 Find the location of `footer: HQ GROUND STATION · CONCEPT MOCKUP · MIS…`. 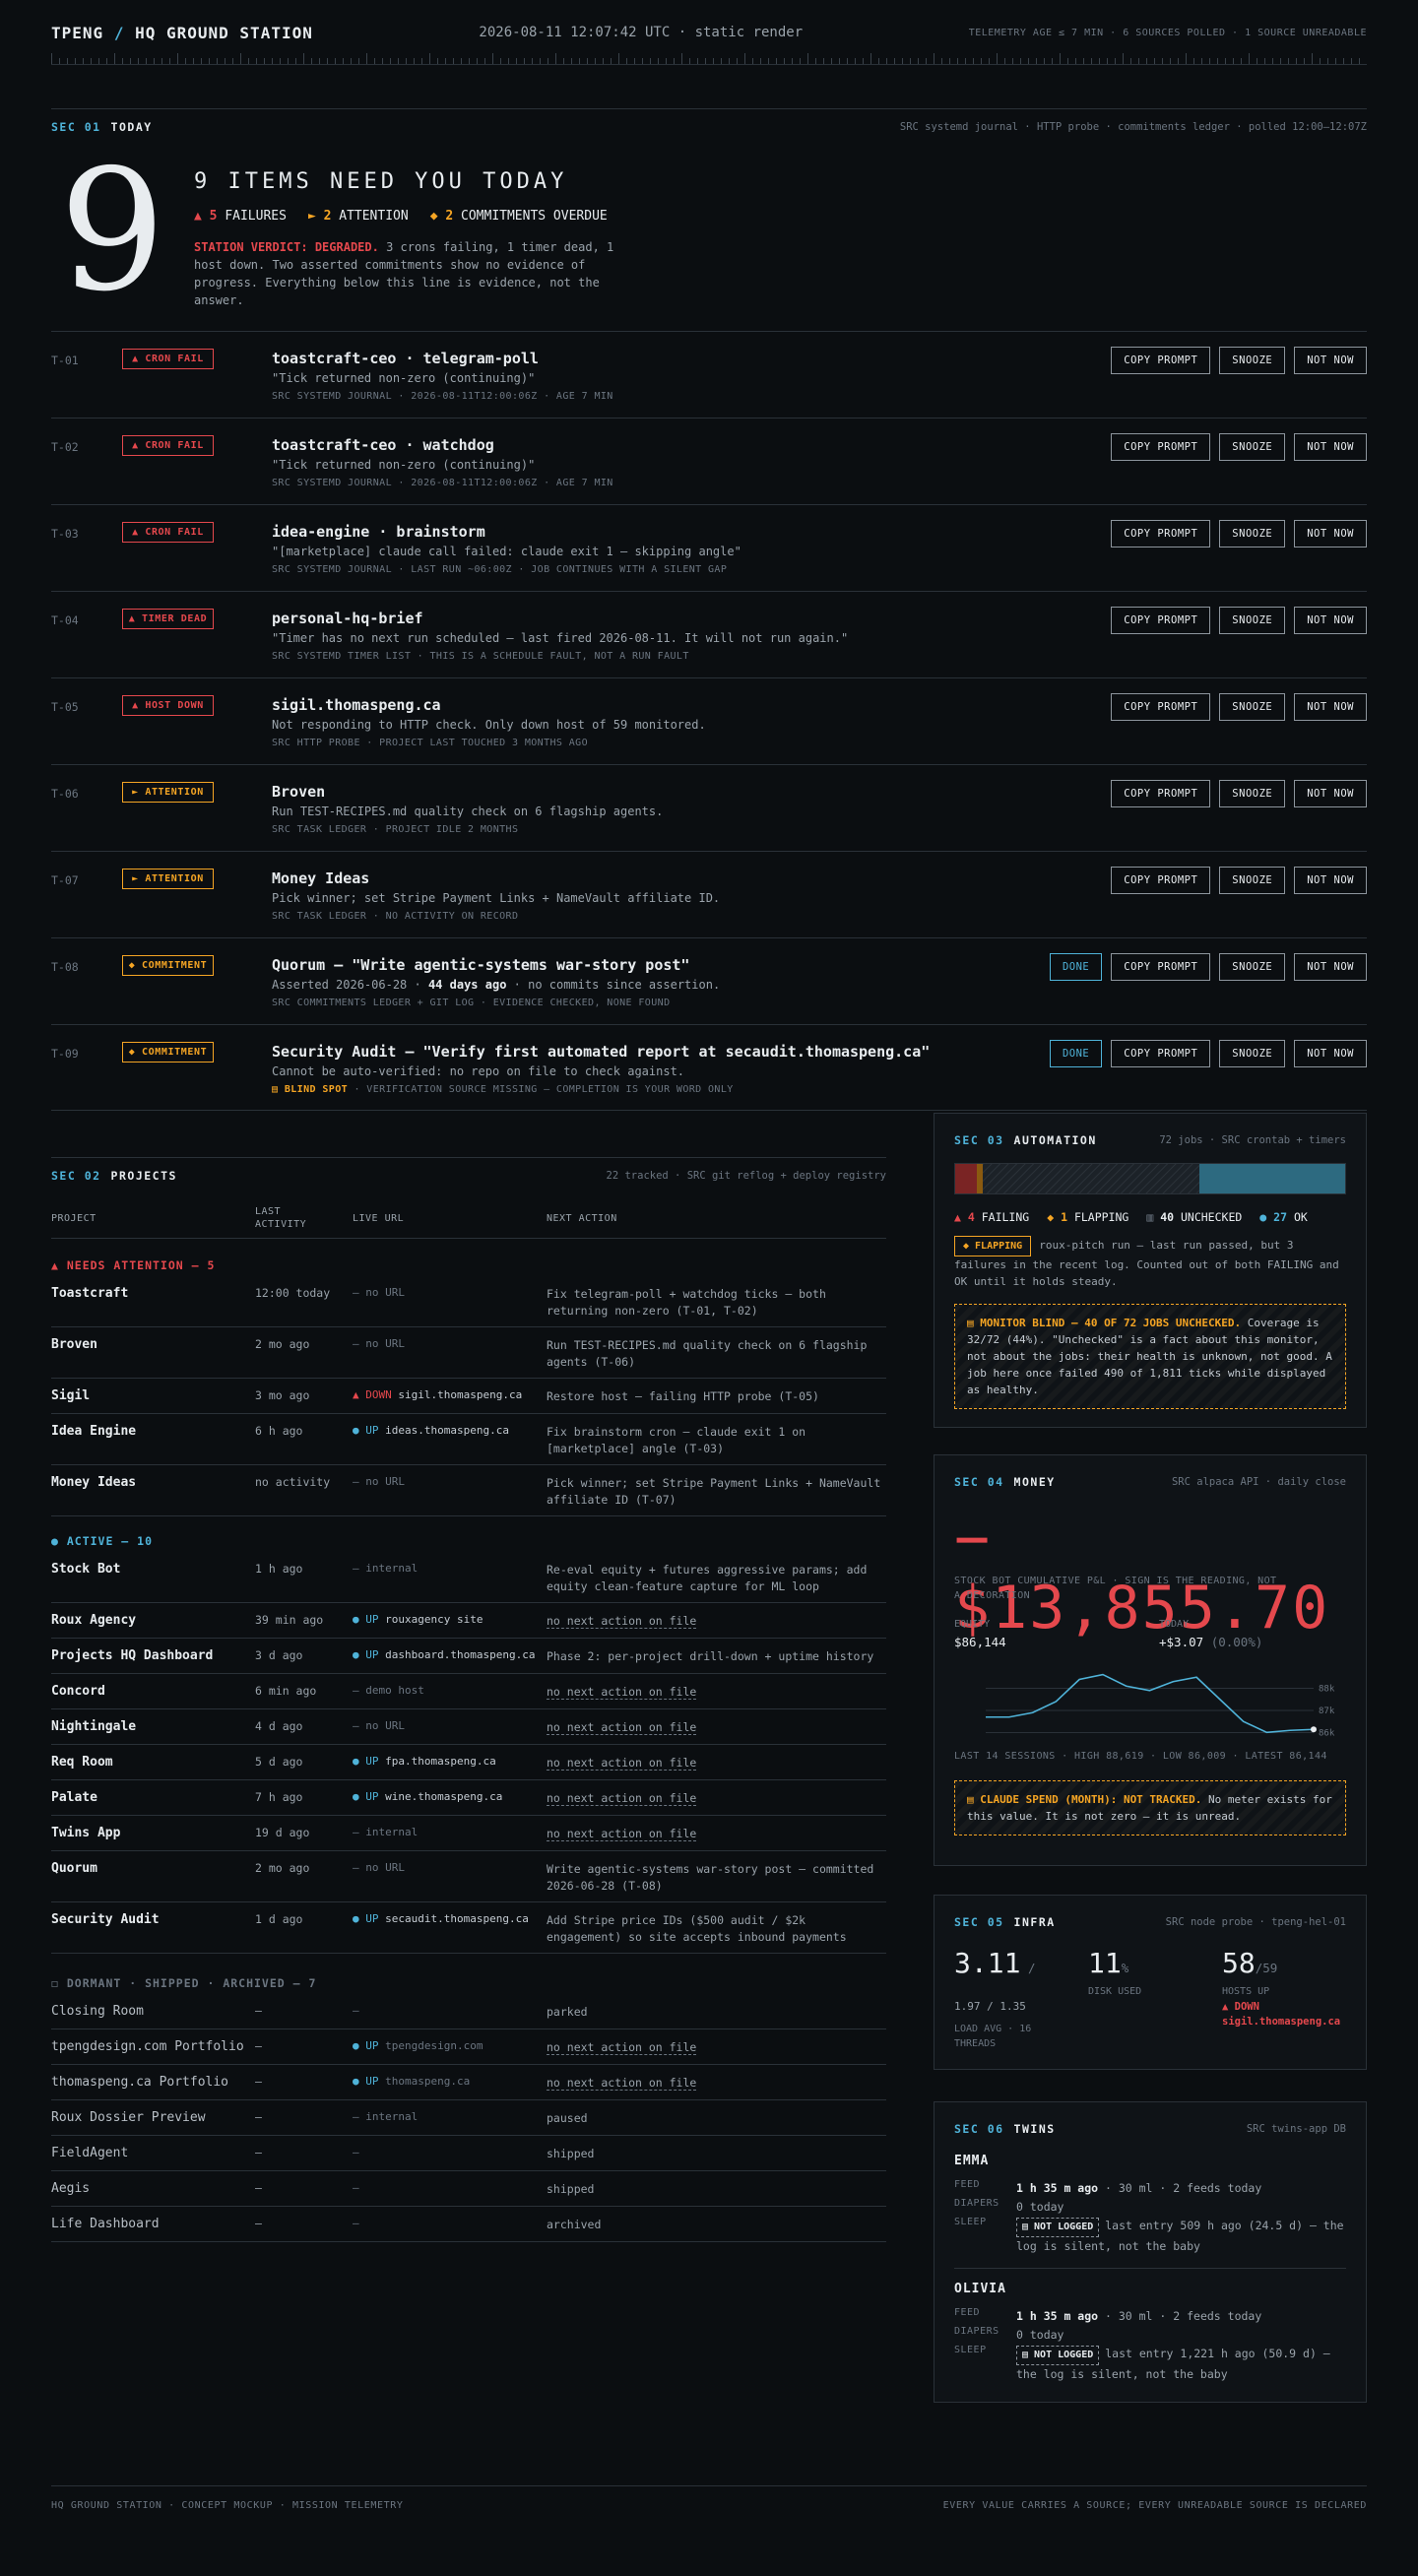

footer: HQ GROUND STATION · CONCEPT MOCKUP · MIS… is located at coordinates (709, 2498).